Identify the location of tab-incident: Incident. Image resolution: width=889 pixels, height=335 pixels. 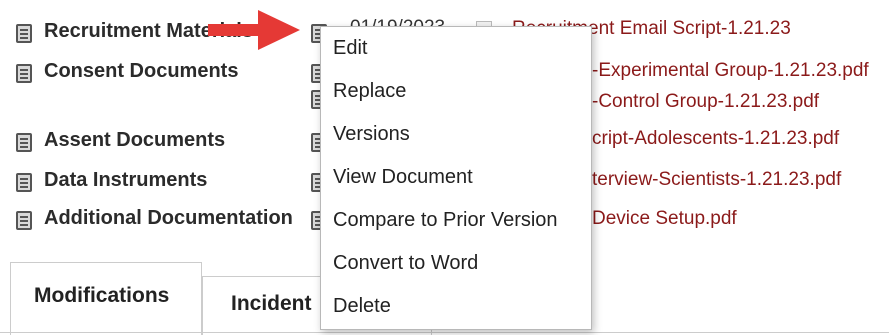
(271, 304).